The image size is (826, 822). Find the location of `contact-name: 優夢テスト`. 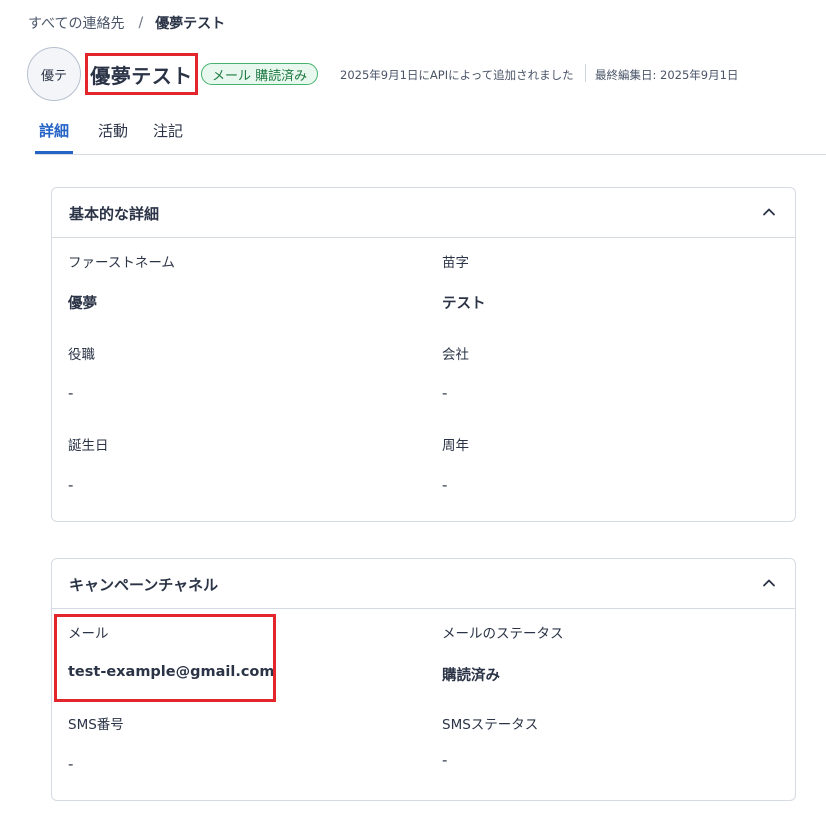

contact-name: 優夢テスト is located at coordinates (141, 75).